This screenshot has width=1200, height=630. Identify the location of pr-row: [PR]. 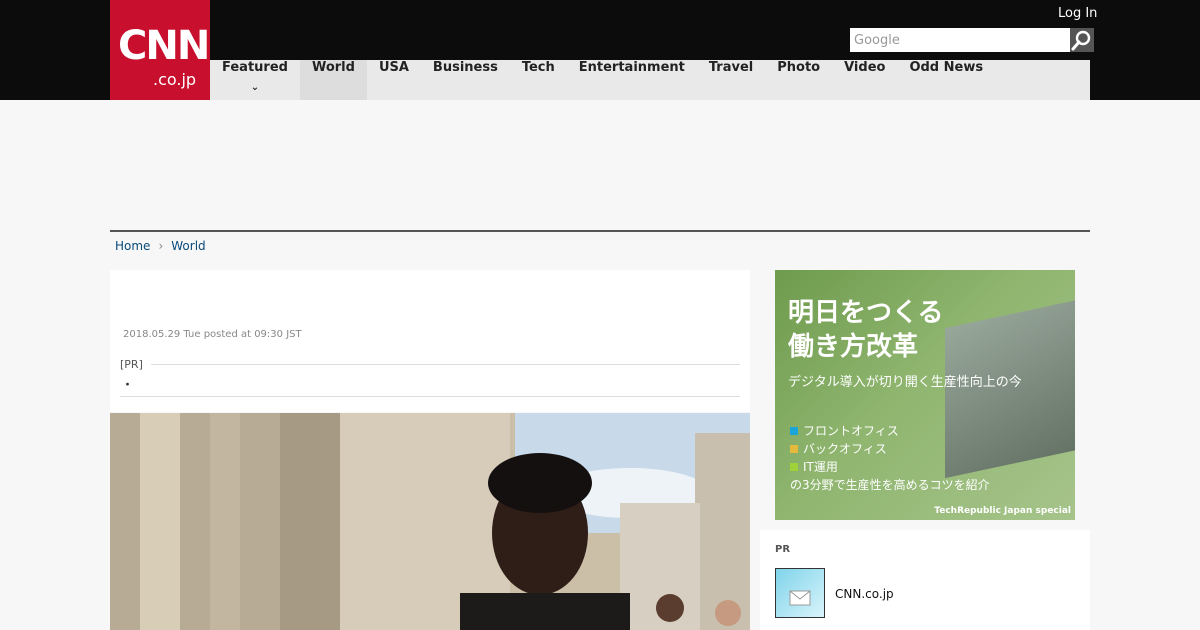
(430, 366).